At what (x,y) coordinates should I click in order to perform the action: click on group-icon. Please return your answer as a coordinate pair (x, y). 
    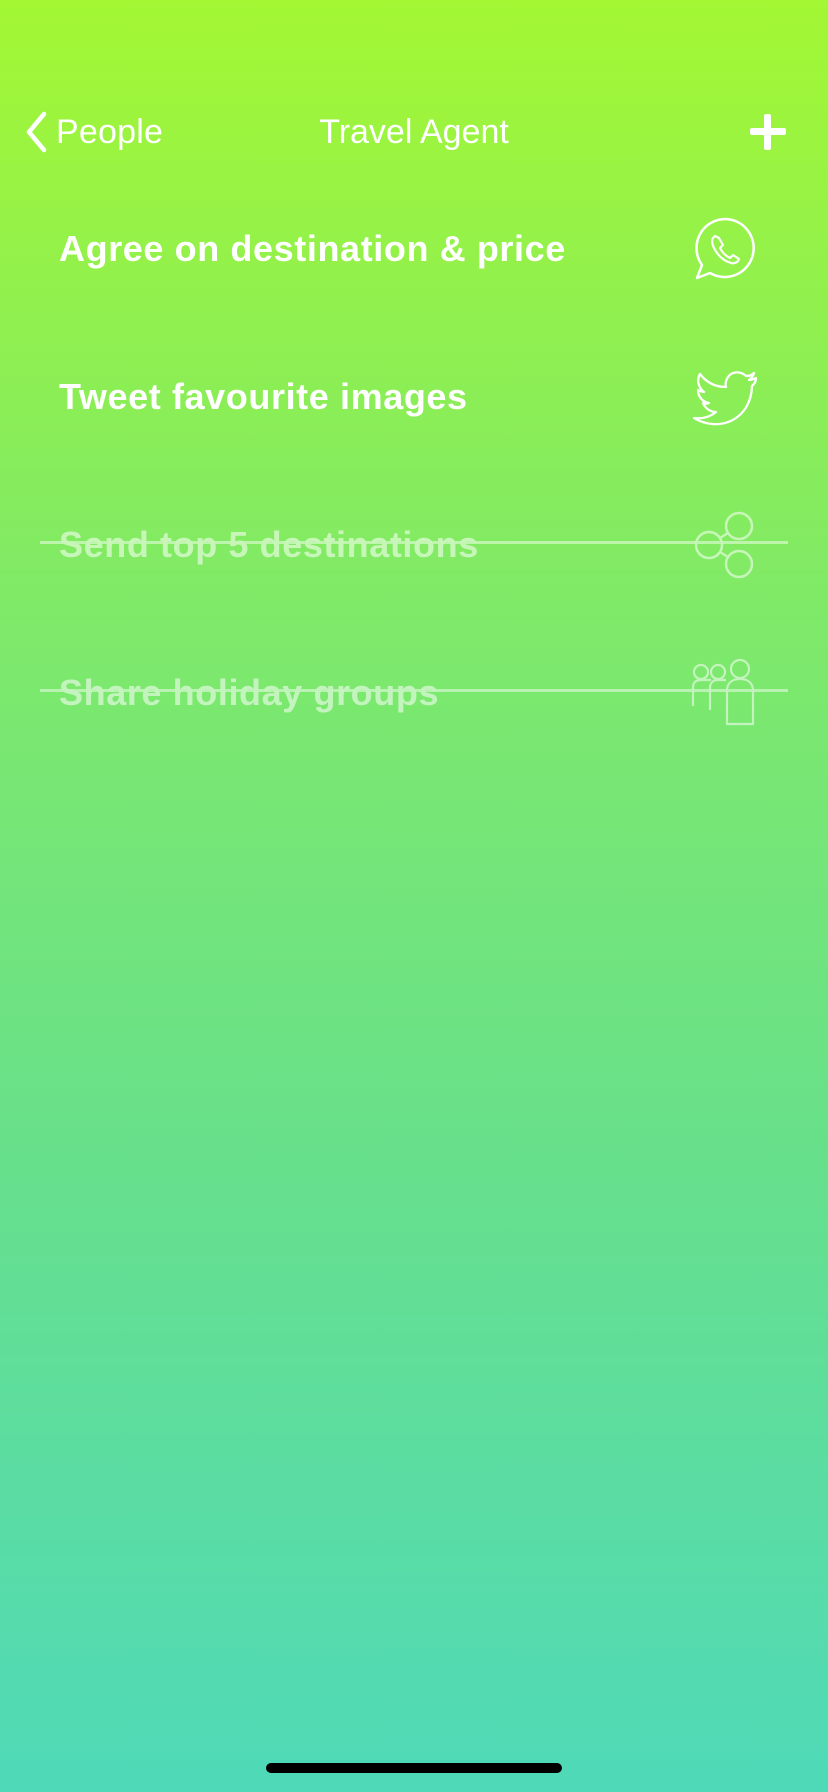
    Looking at the image, I should click on (723, 692).